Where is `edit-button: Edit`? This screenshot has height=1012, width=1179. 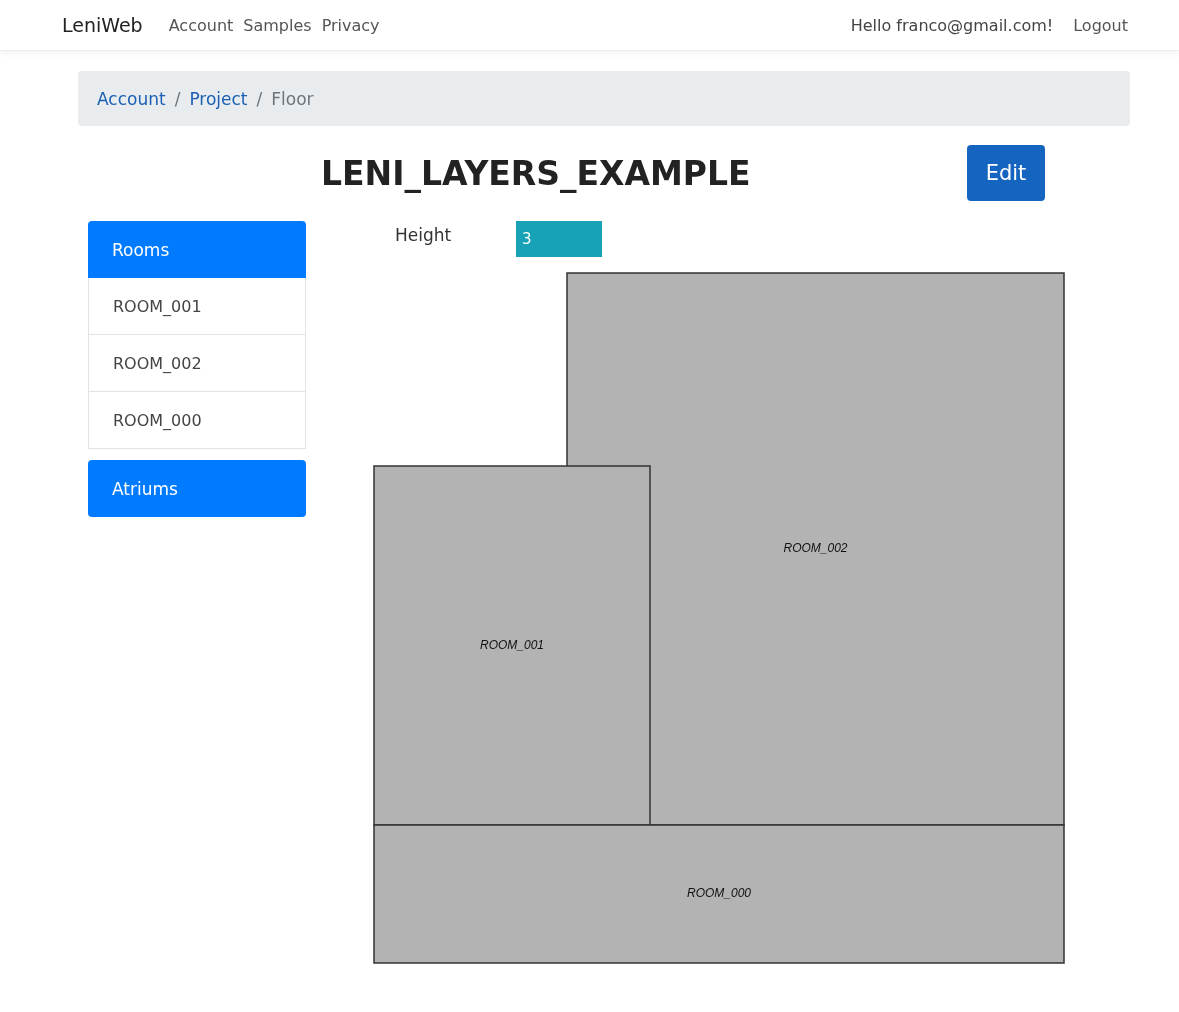 edit-button: Edit is located at coordinates (1006, 173).